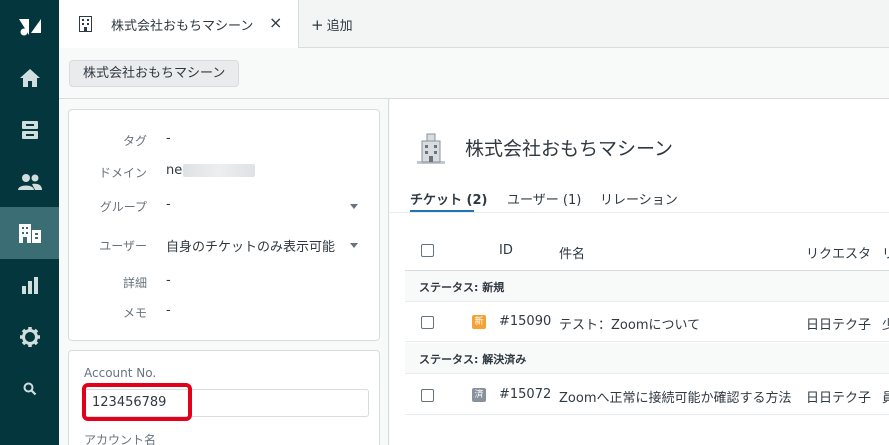 Image resolution: width=889 pixels, height=445 pixels. Describe the element at coordinates (838, 252) in the screenshot. I see `column-requester: リクエスタ` at that location.